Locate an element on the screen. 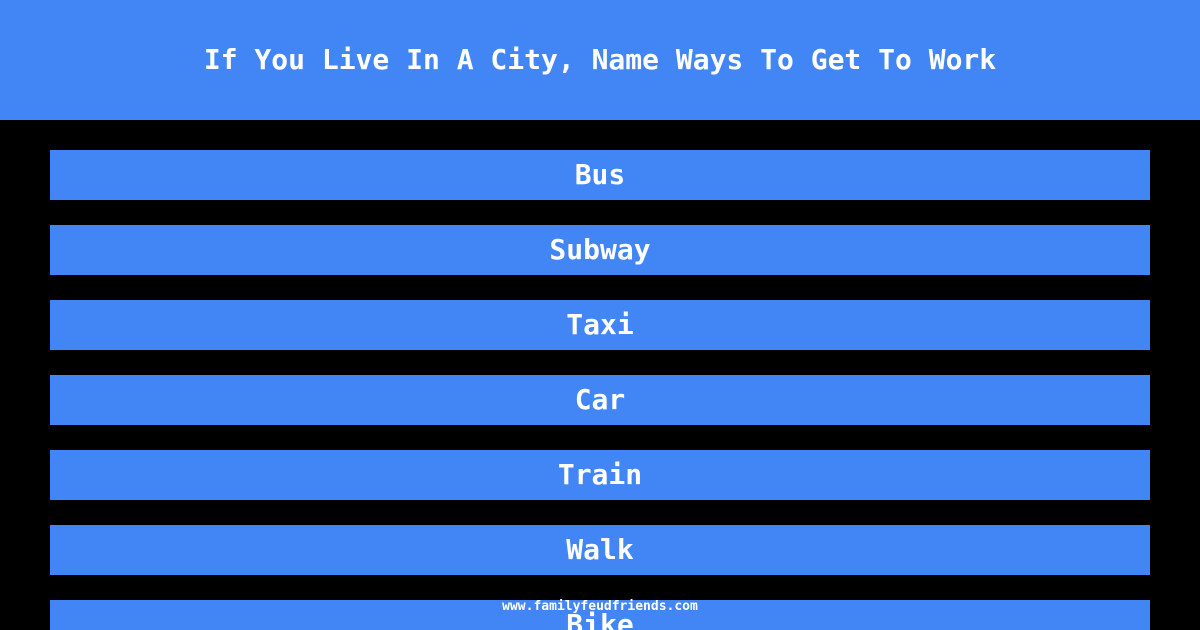  answer-label: Subway is located at coordinates (600, 249).